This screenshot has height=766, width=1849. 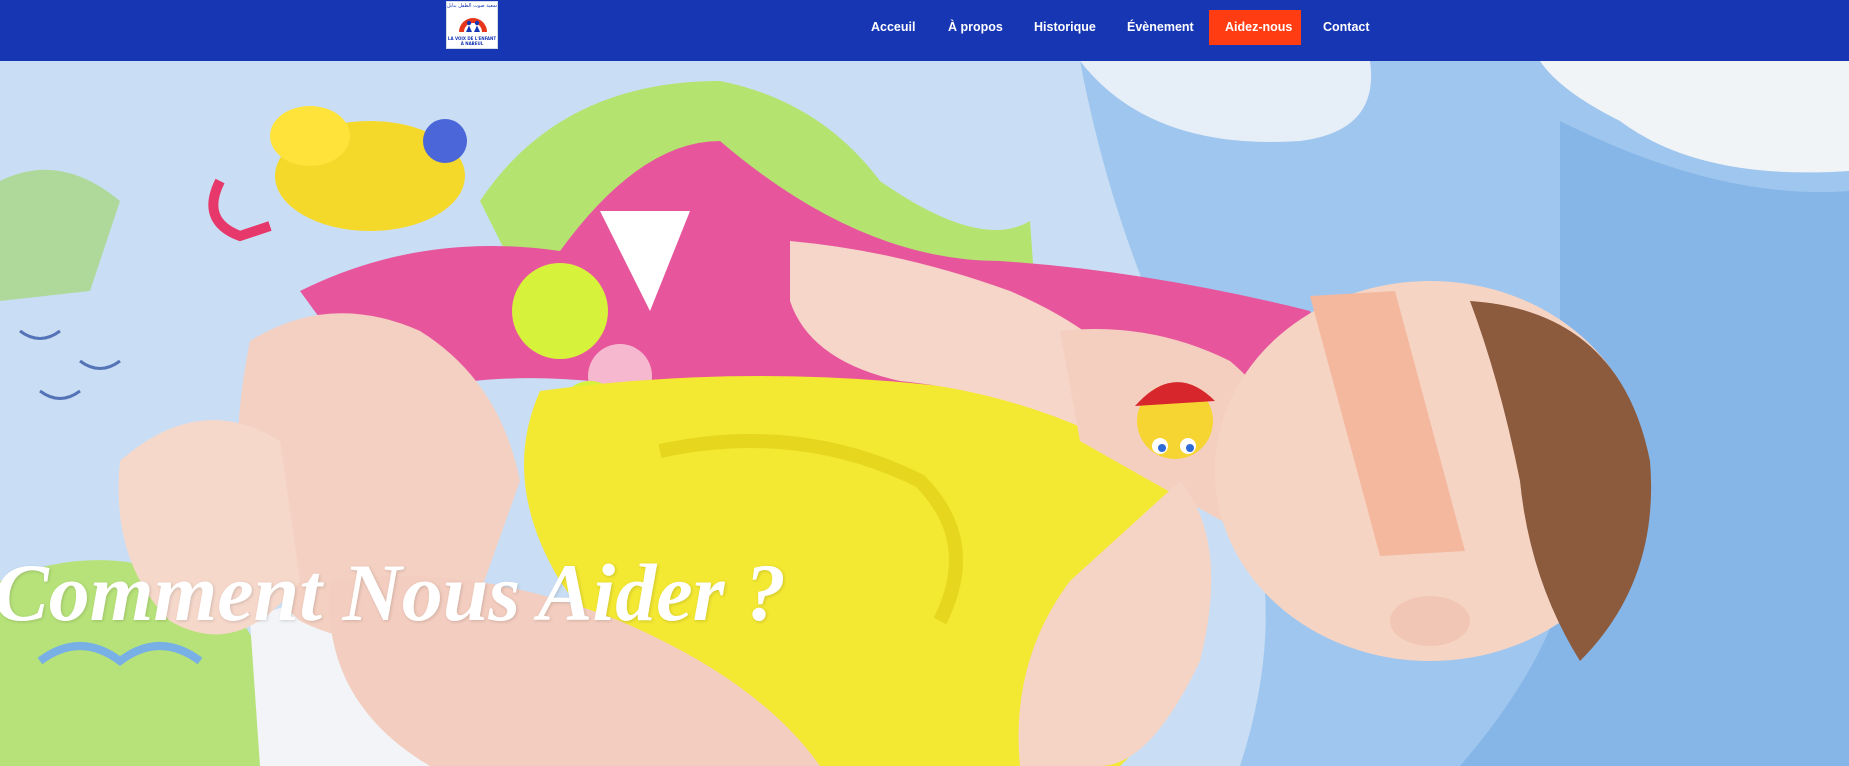 What do you see at coordinates (1160, 27) in the screenshot?
I see `nav-item-evenement: Évènement` at bounding box center [1160, 27].